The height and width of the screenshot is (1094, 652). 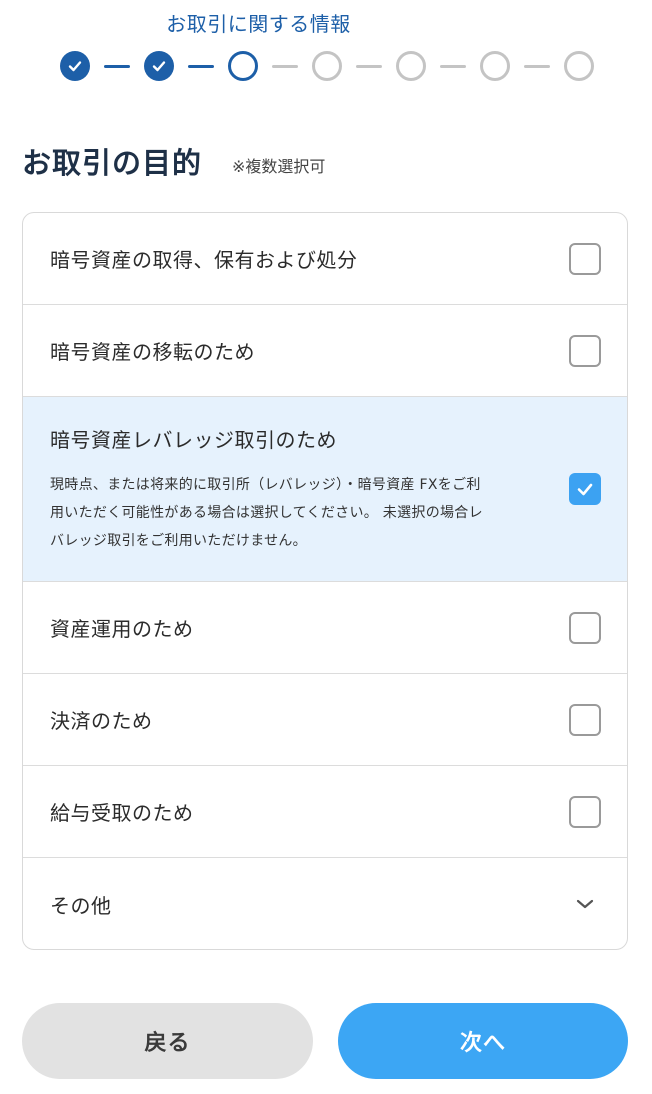 I want to click on checkbox-checked, so click(x=585, y=489).